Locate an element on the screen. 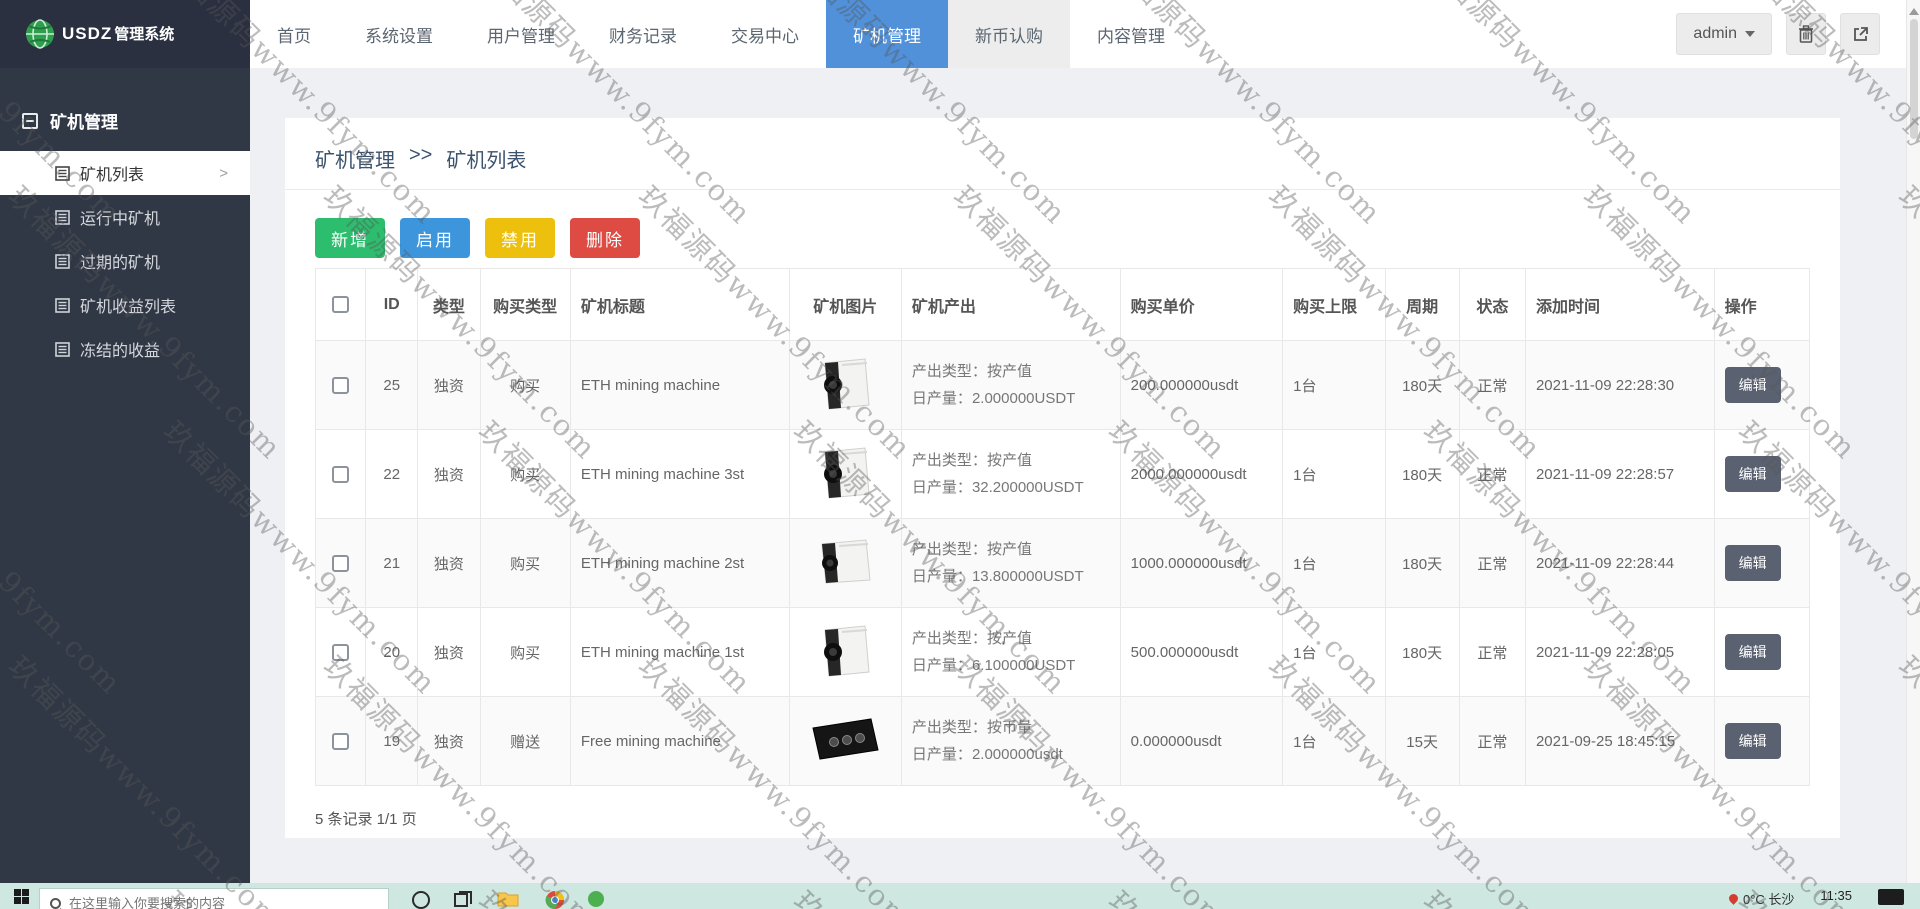 The height and width of the screenshot is (909, 1920). breadcrumb-parent: 矿机管理 is located at coordinates (355, 158).